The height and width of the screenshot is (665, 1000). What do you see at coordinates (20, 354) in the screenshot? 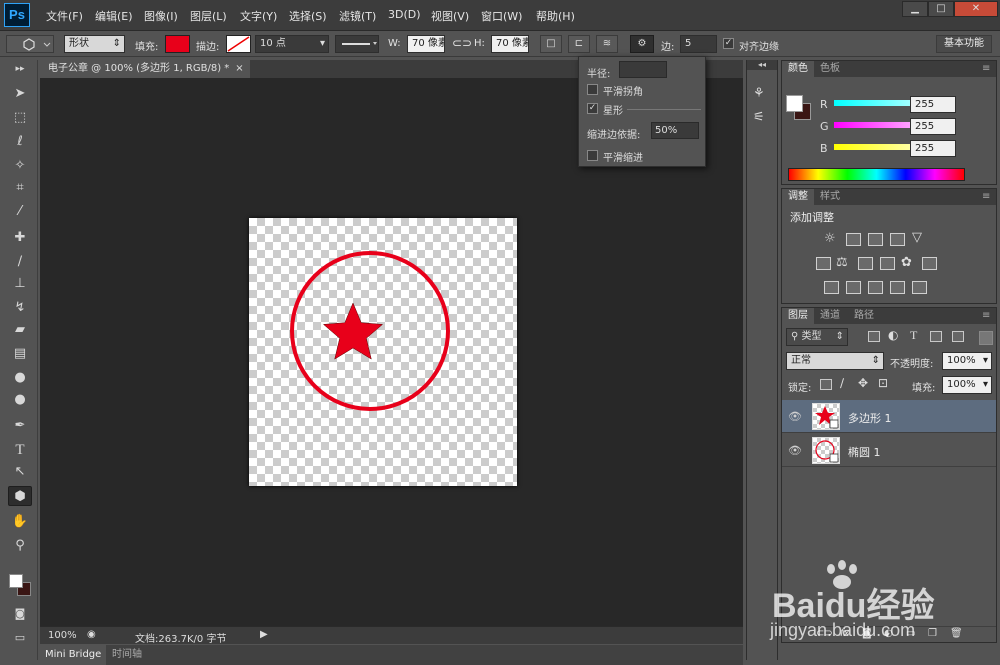
I see `gradient-tool-icon: ▤` at bounding box center [20, 354].